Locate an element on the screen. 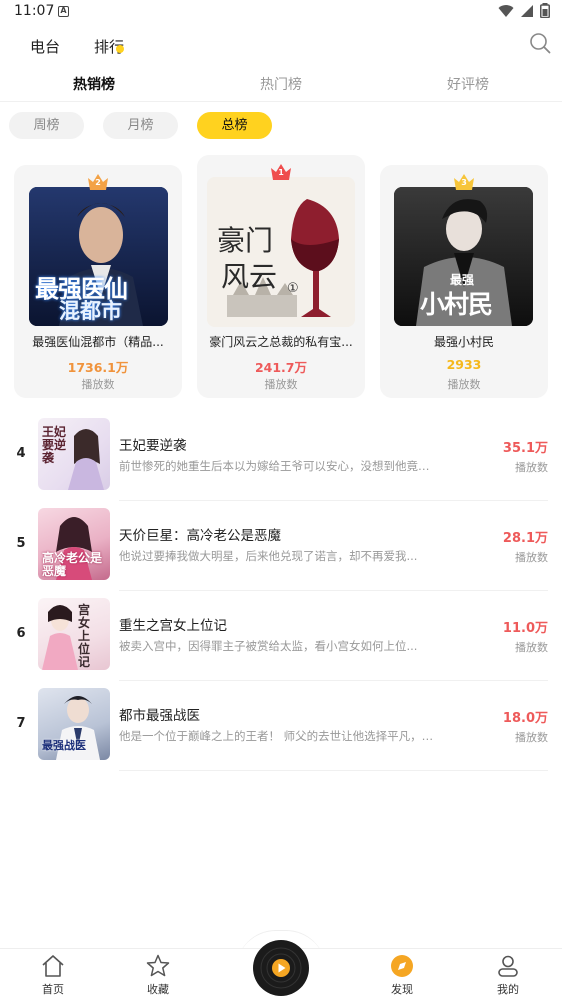 This screenshot has height=1000, width=562. list-count: 35.1万 is located at coordinates (525, 448).